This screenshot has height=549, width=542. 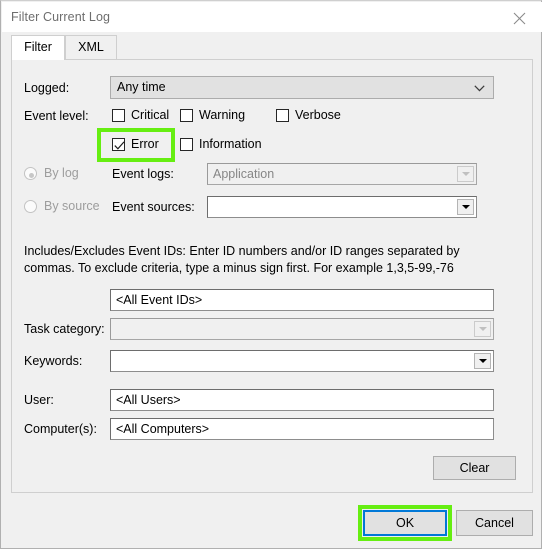 What do you see at coordinates (60, 429) in the screenshot?
I see `computers-label: Computer(s):` at bounding box center [60, 429].